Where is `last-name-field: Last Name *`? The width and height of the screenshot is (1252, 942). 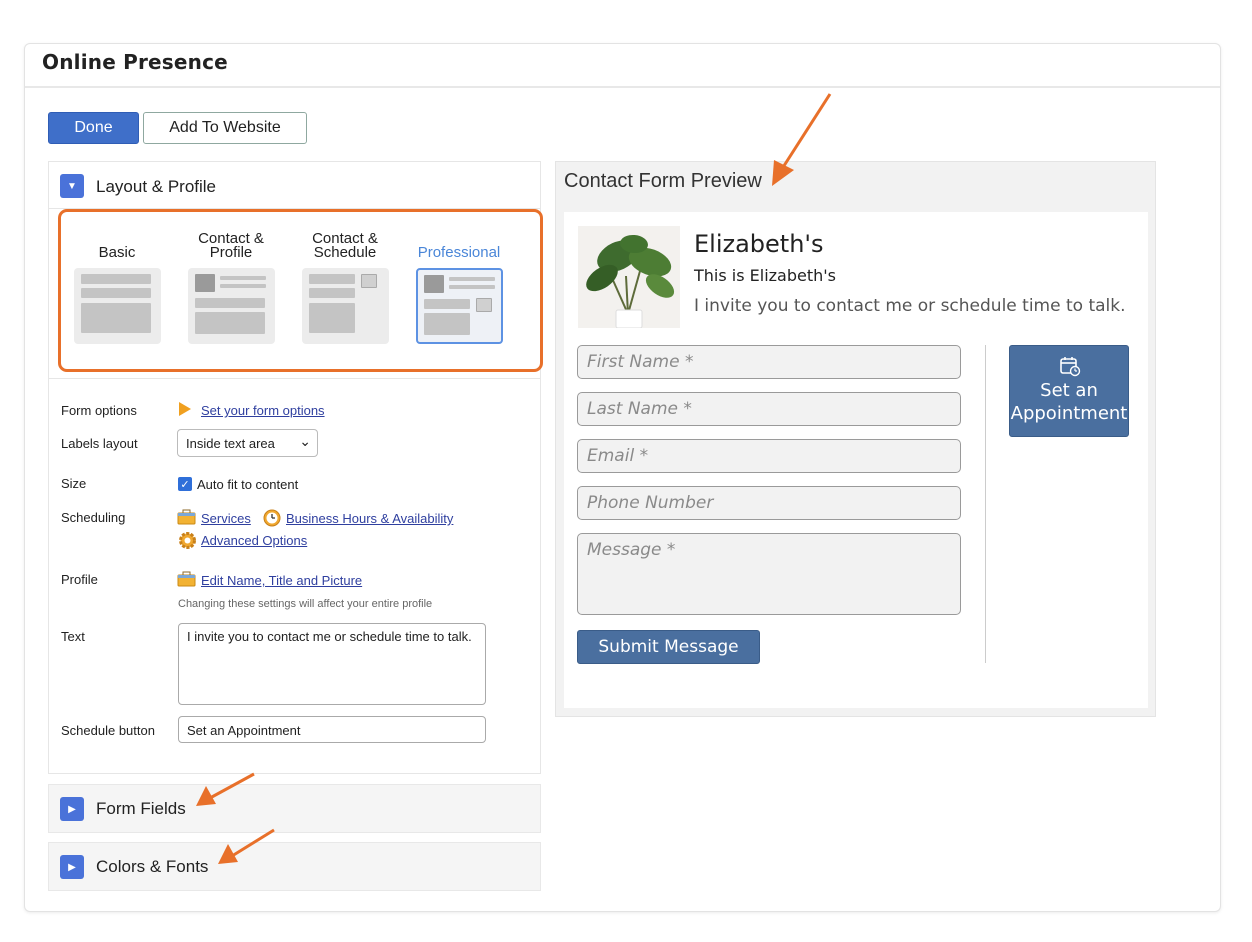 last-name-field: Last Name * is located at coordinates (769, 409).